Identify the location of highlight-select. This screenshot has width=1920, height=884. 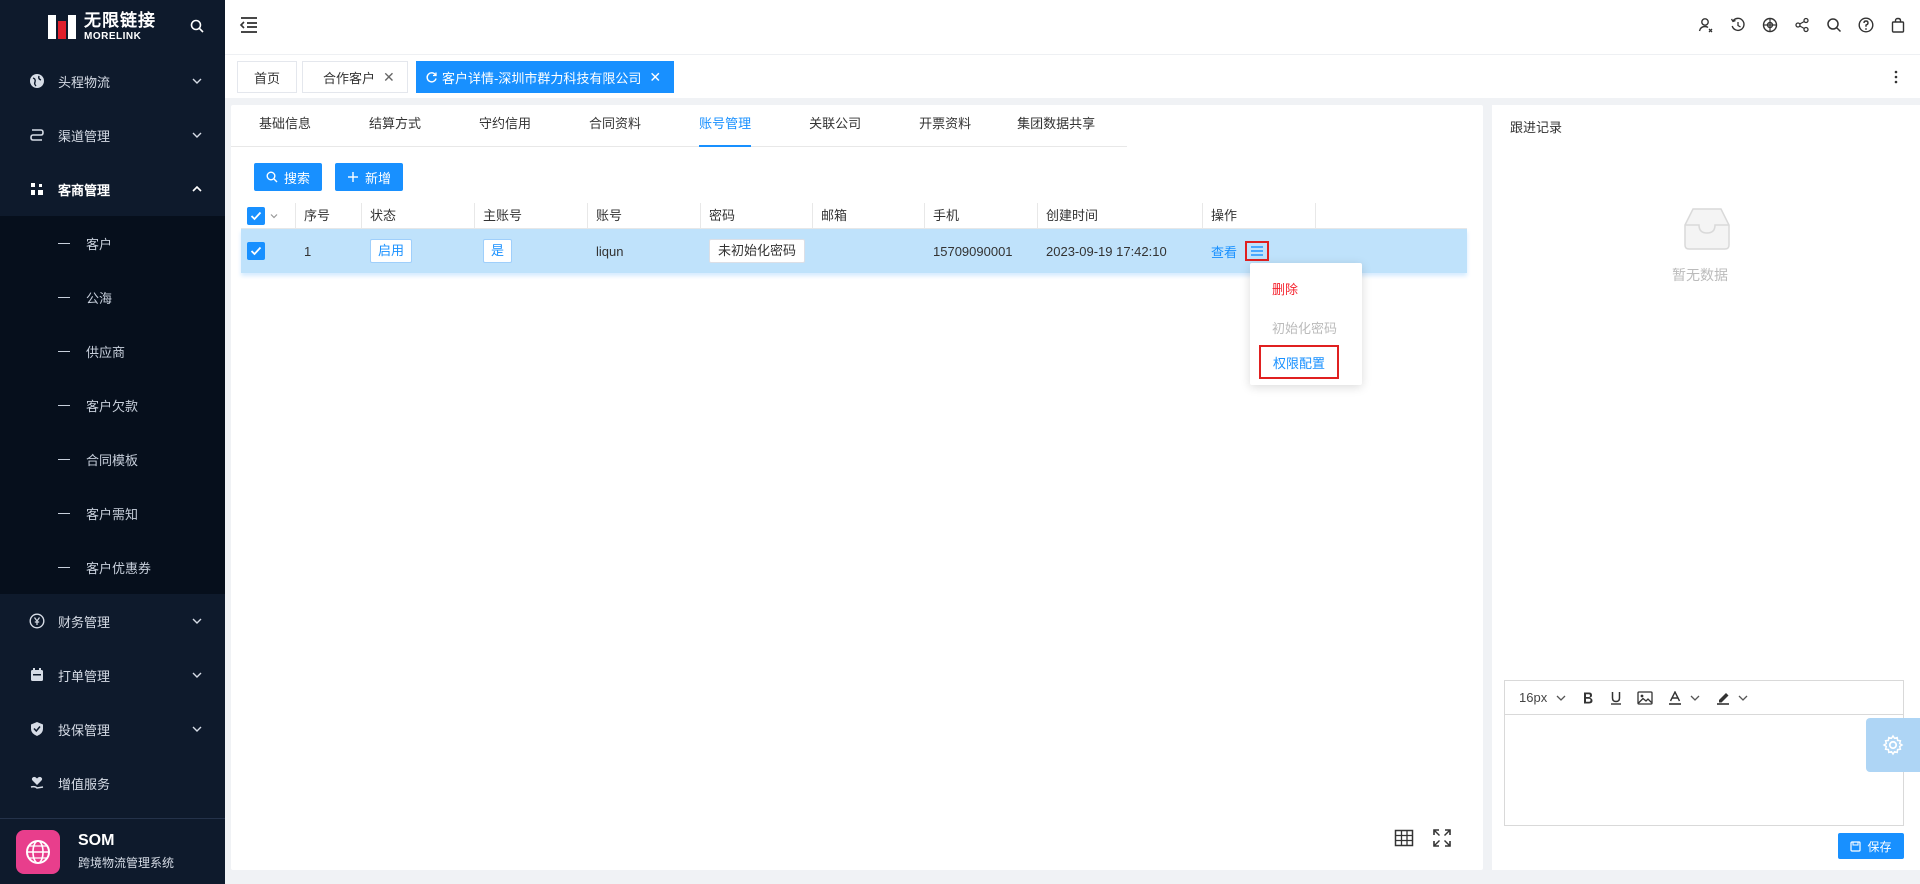
(1732, 698).